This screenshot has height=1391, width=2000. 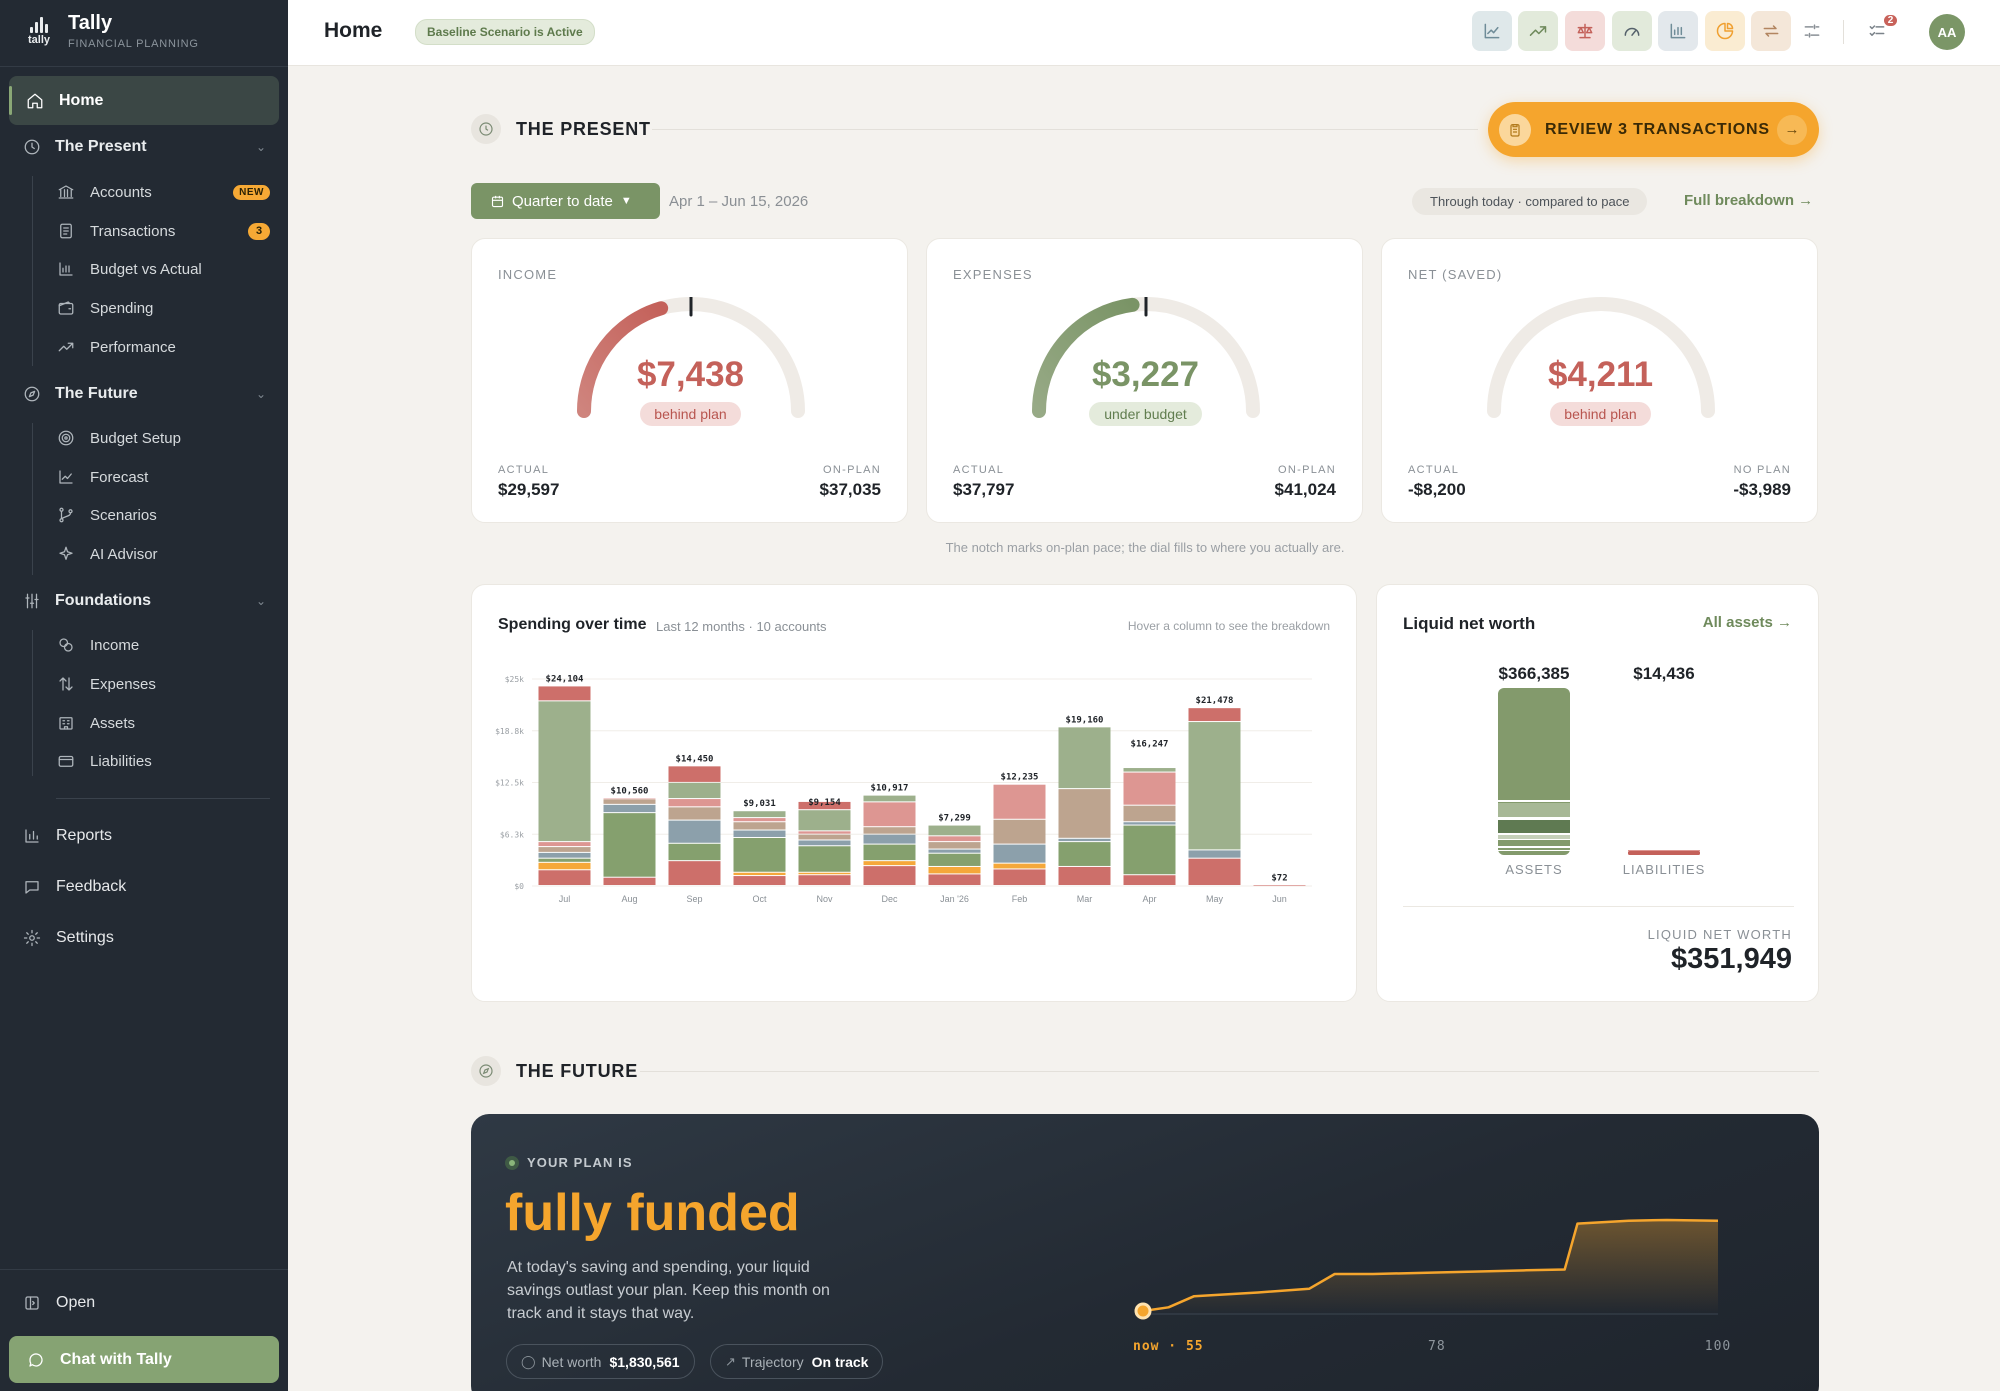 What do you see at coordinates (554, 1071) in the screenshot?
I see `future-section-header: THE FUTURE` at bounding box center [554, 1071].